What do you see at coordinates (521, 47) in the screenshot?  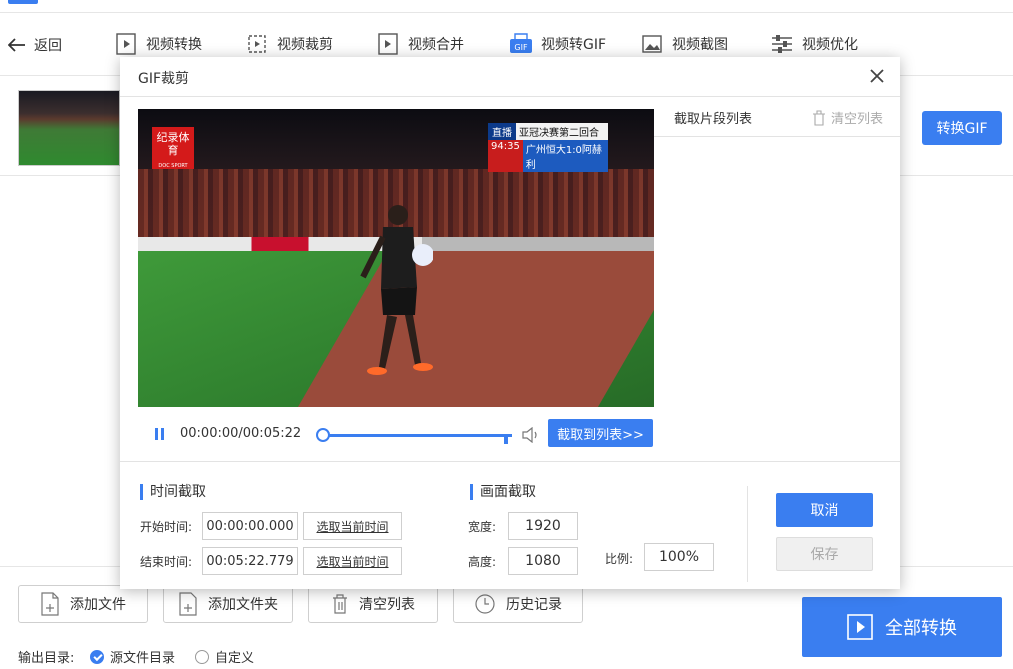 I see `svg-text: GIF` at bounding box center [521, 47].